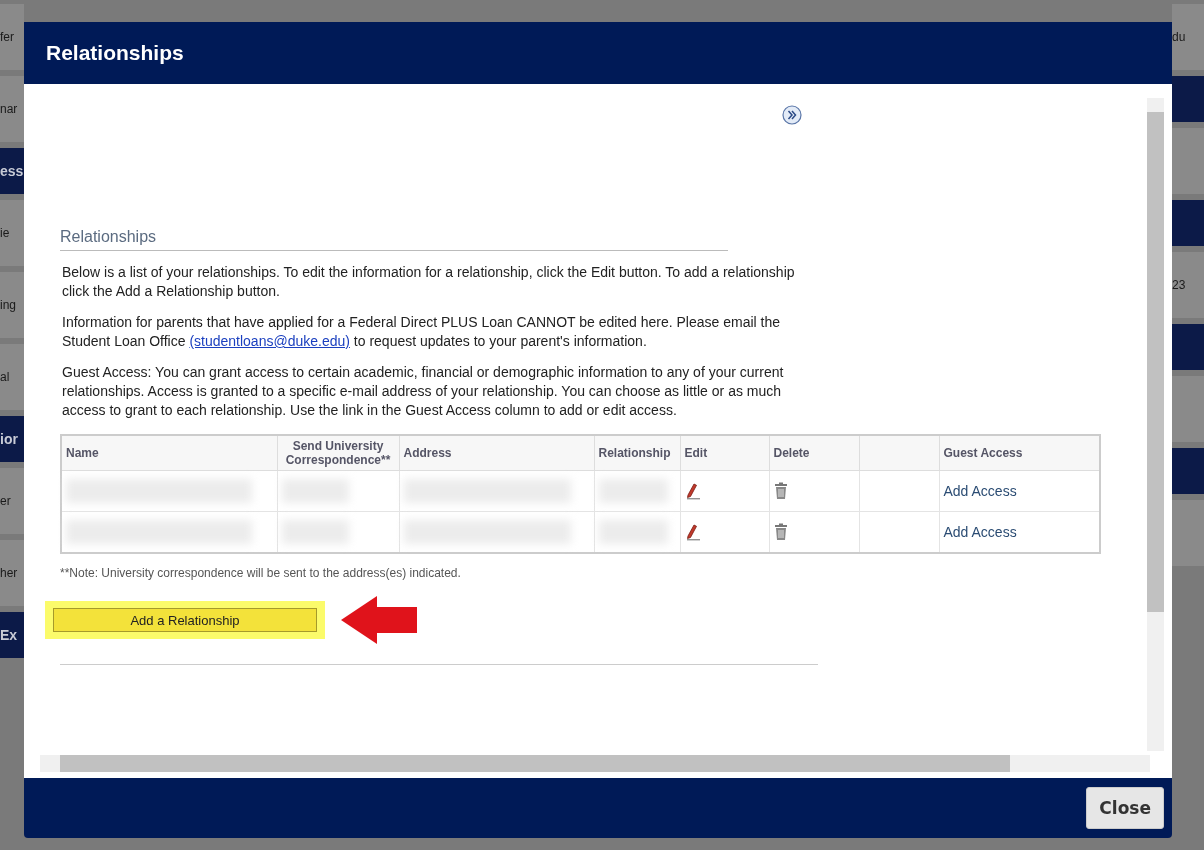 The image size is (1204, 850). I want to click on column-header: Delete, so click(814, 453).